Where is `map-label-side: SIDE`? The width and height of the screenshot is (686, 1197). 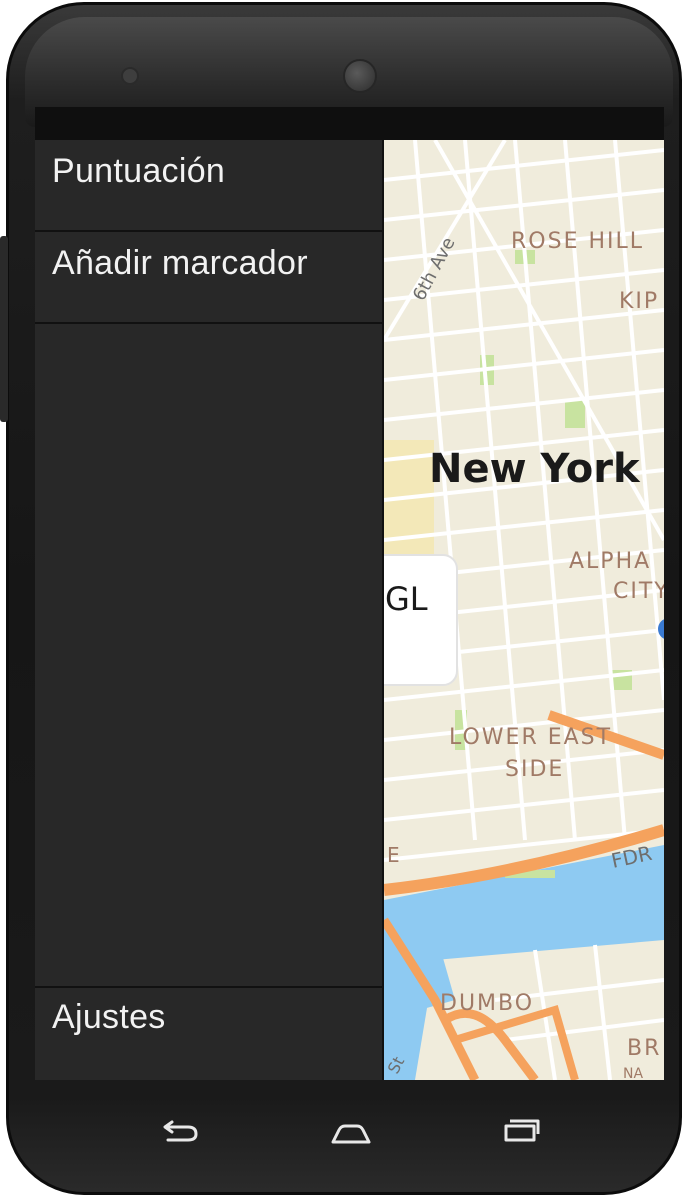 map-label-side: SIDE is located at coordinates (534, 769).